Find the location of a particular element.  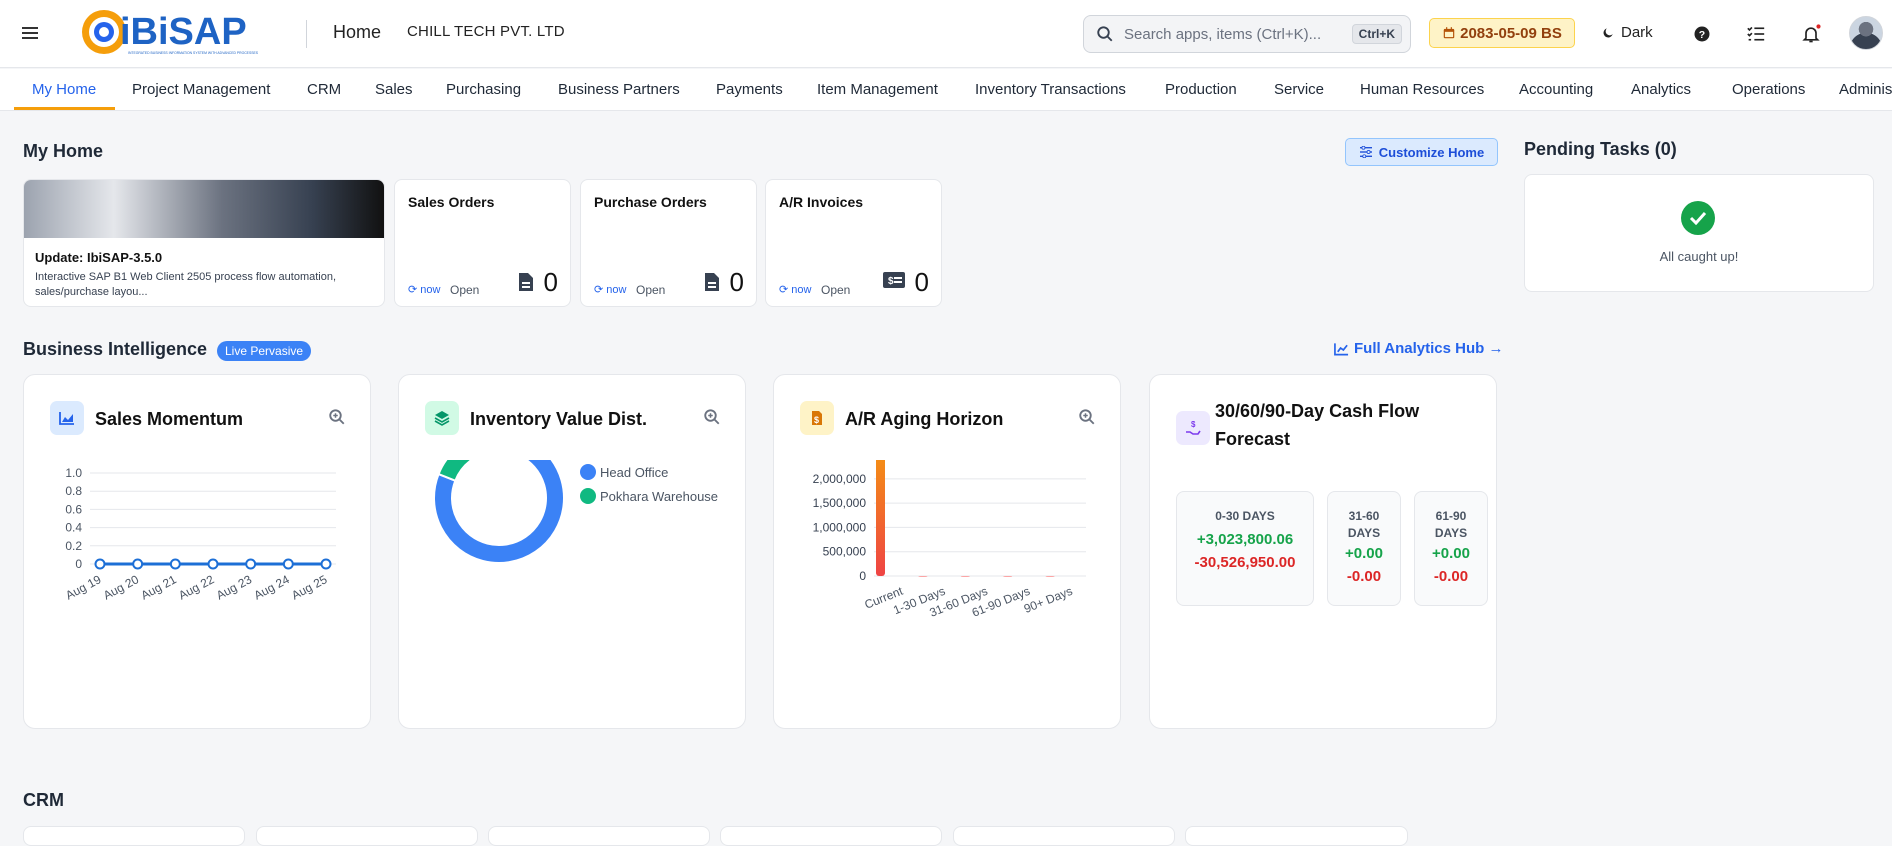

kpi-purchase-orders: Purchase Orders ⟳ now Open 0 is located at coordinates (668, 243).